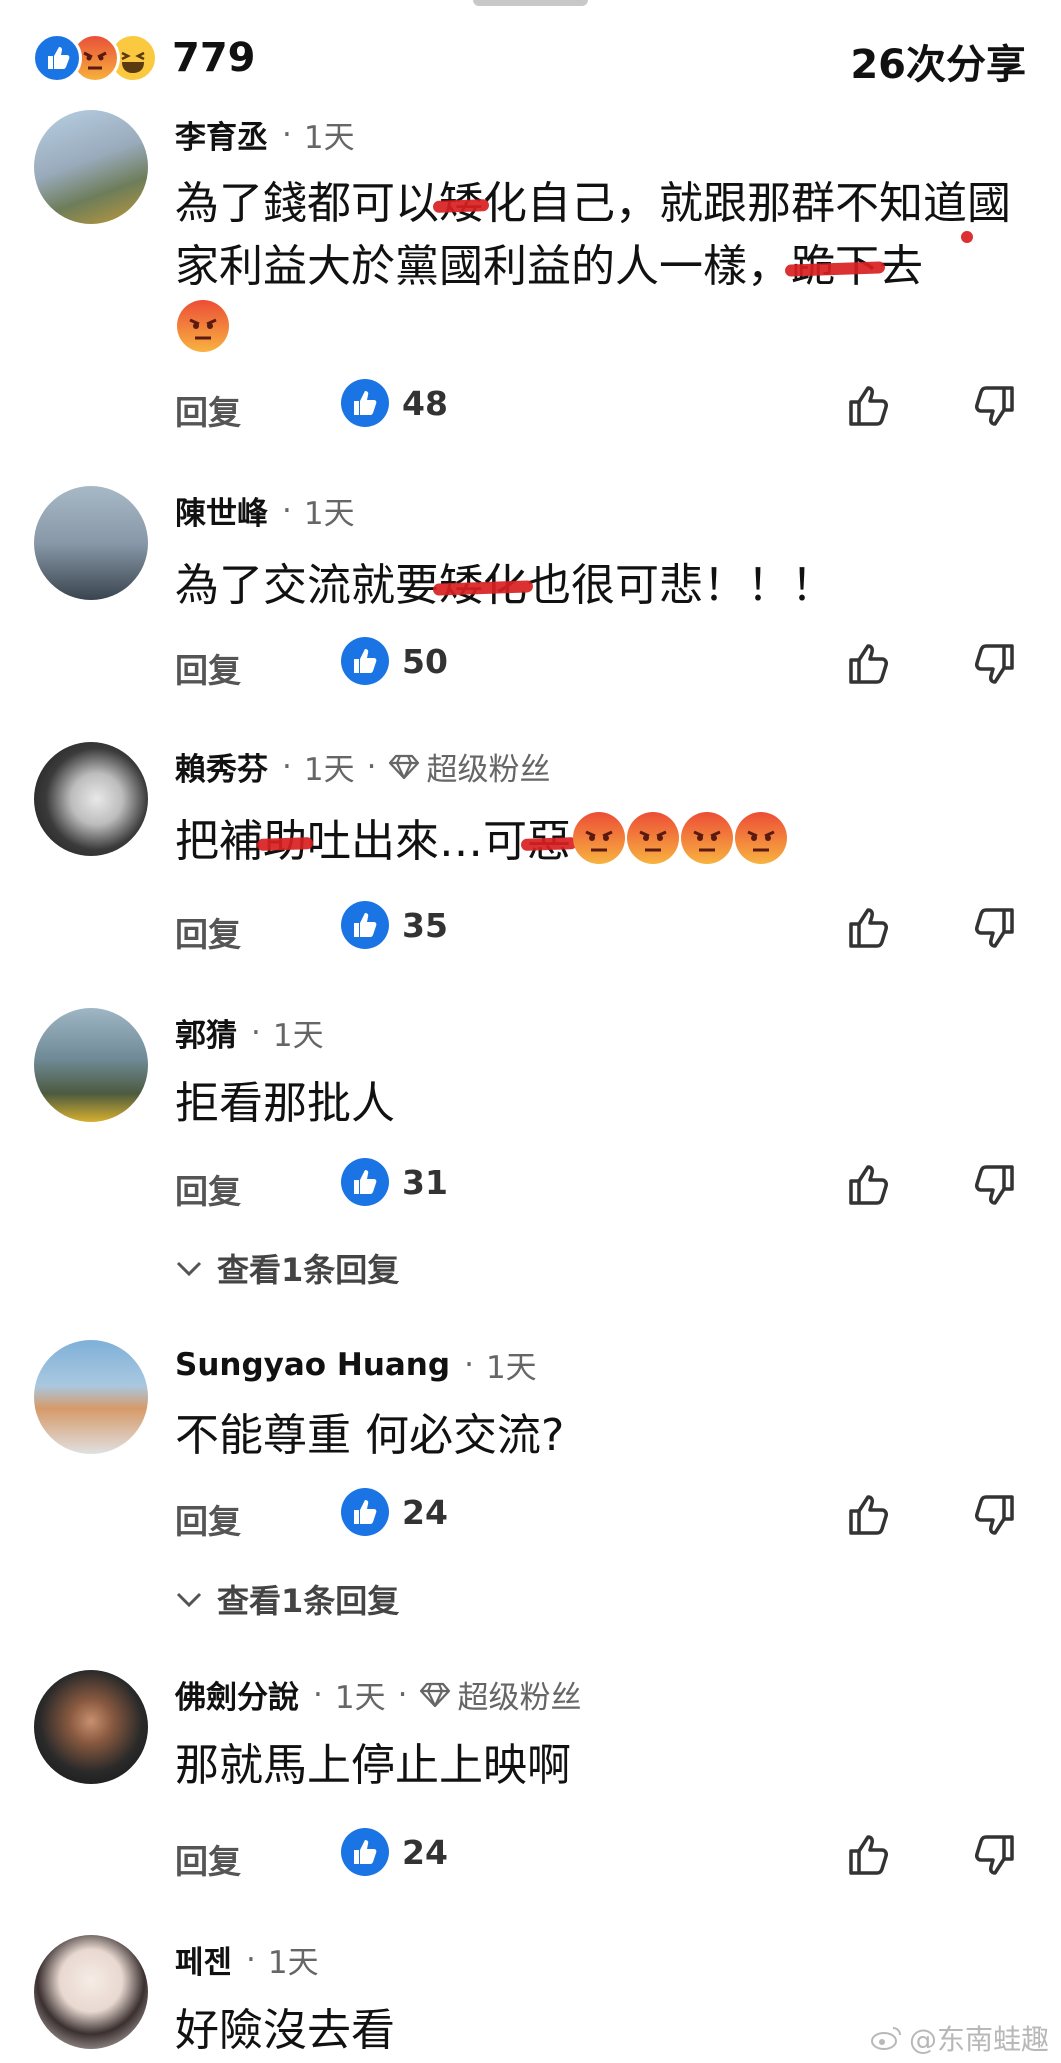 The image size is (1061, 2063). Describe the element at coordinates (370, 1435) in the screenshot. I see `comment-text: 不能尊重 何必交流?` at that location.